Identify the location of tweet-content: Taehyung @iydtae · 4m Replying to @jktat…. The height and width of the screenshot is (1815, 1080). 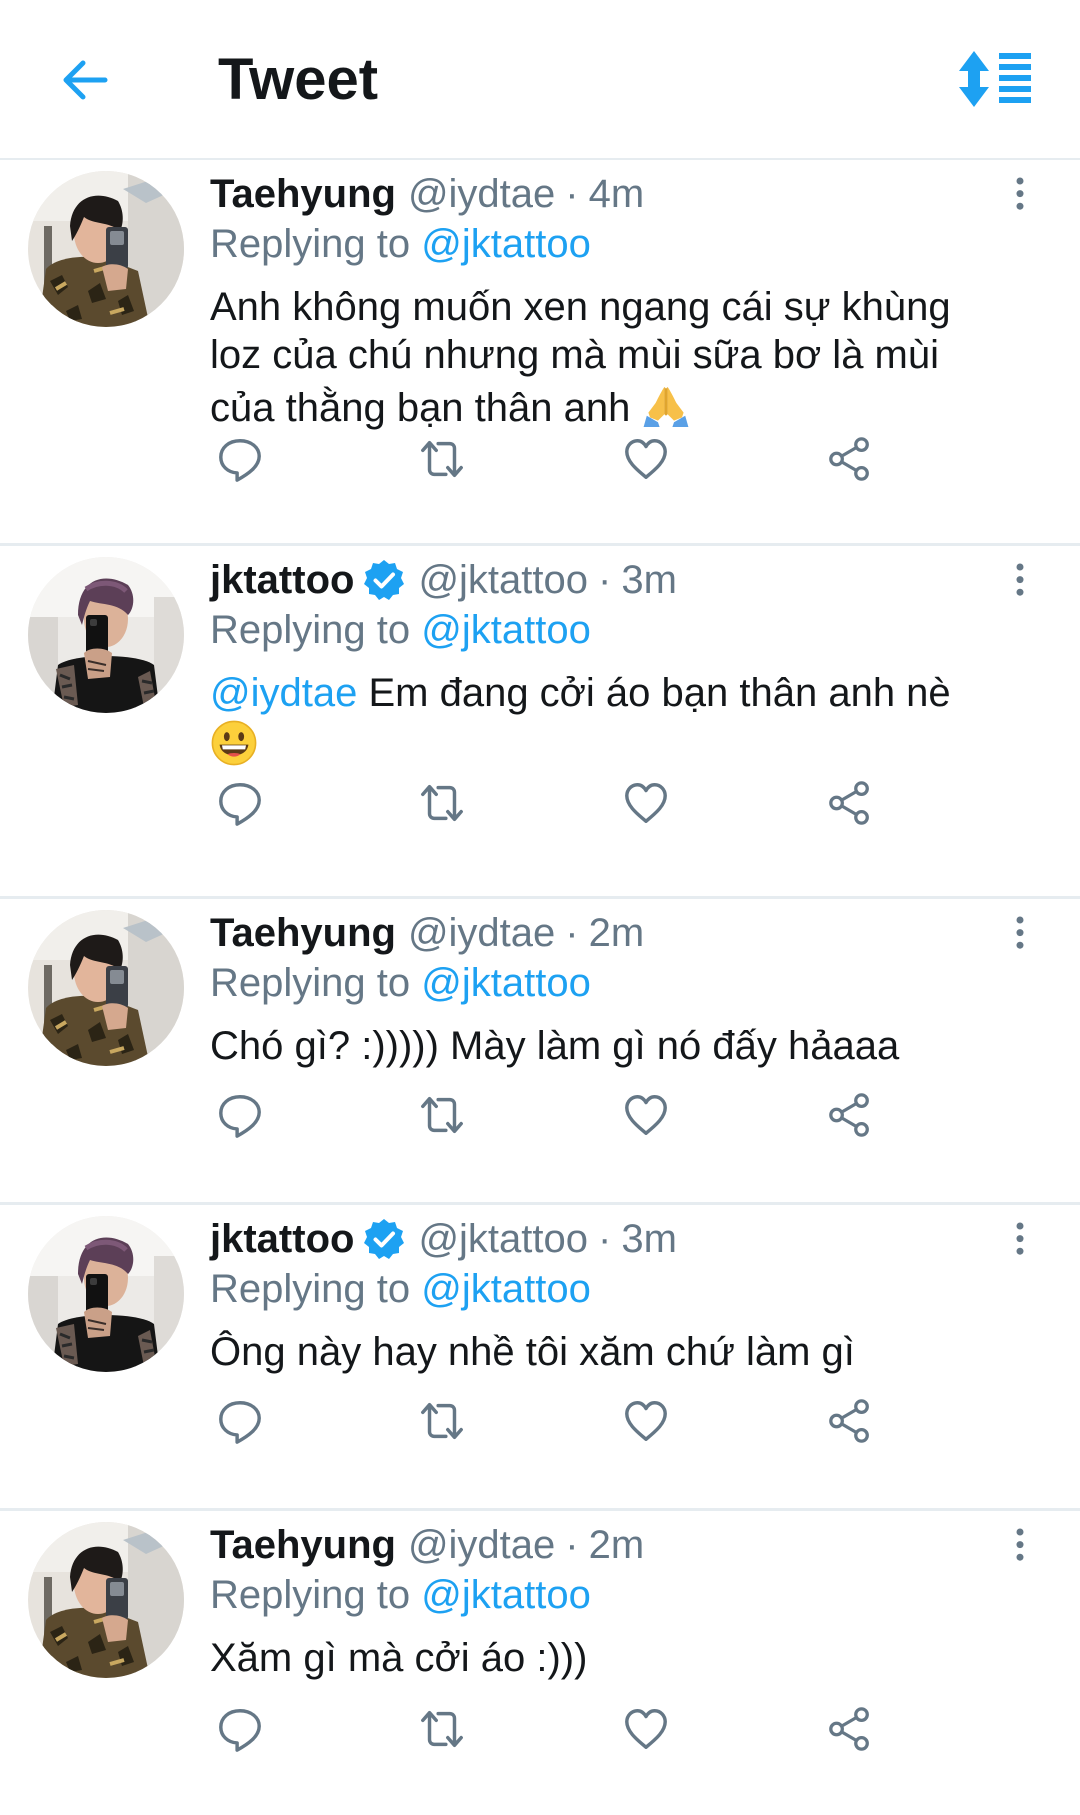
(600, 300).